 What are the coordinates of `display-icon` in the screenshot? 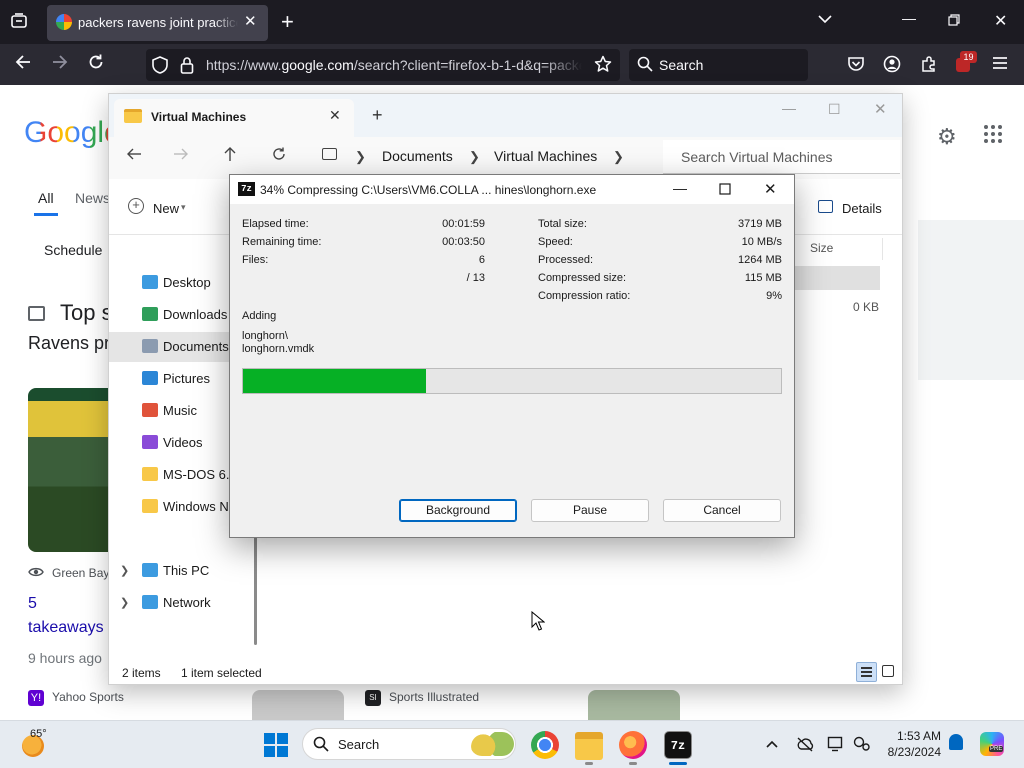 It's located at (836, 745).